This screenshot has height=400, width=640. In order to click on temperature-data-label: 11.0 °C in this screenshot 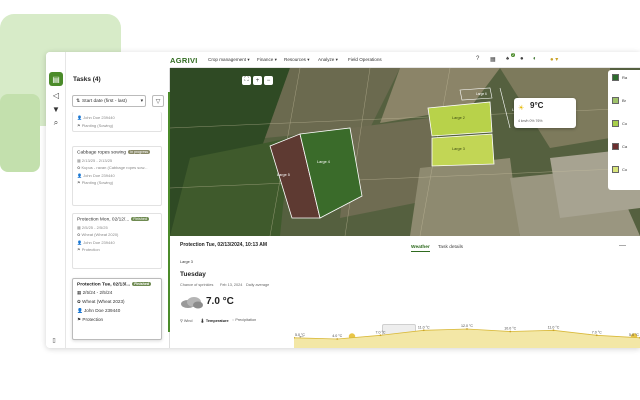, I will do `click(554, 327)`.